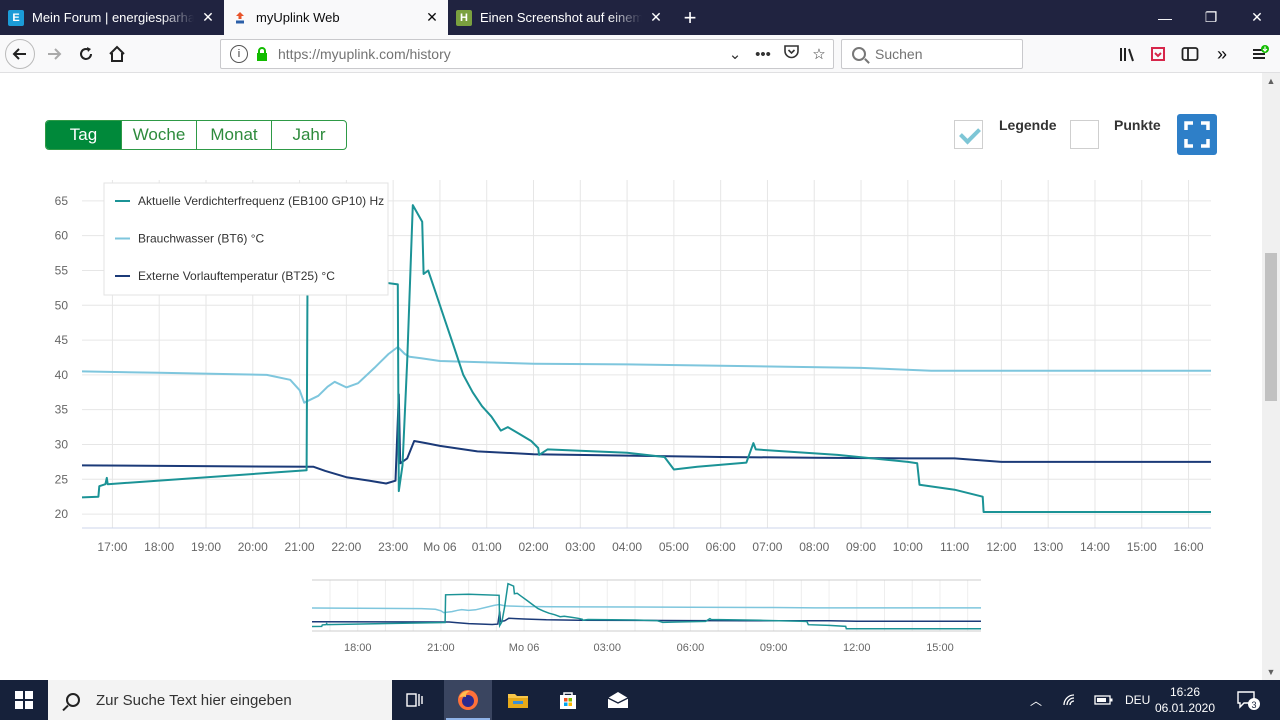 This screenshot has width=1280, height=720. I want to click on x-tick-label: 14:00, so click(1095, 547).